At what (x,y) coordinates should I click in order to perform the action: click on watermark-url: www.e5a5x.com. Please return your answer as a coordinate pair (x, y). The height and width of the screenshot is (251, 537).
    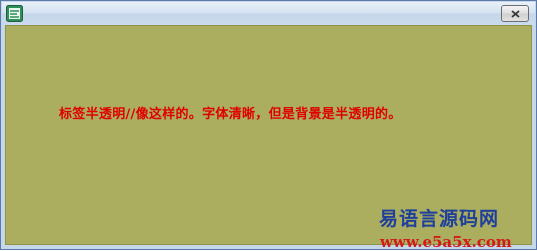
    Looking at the image, I should click on (446, 242).